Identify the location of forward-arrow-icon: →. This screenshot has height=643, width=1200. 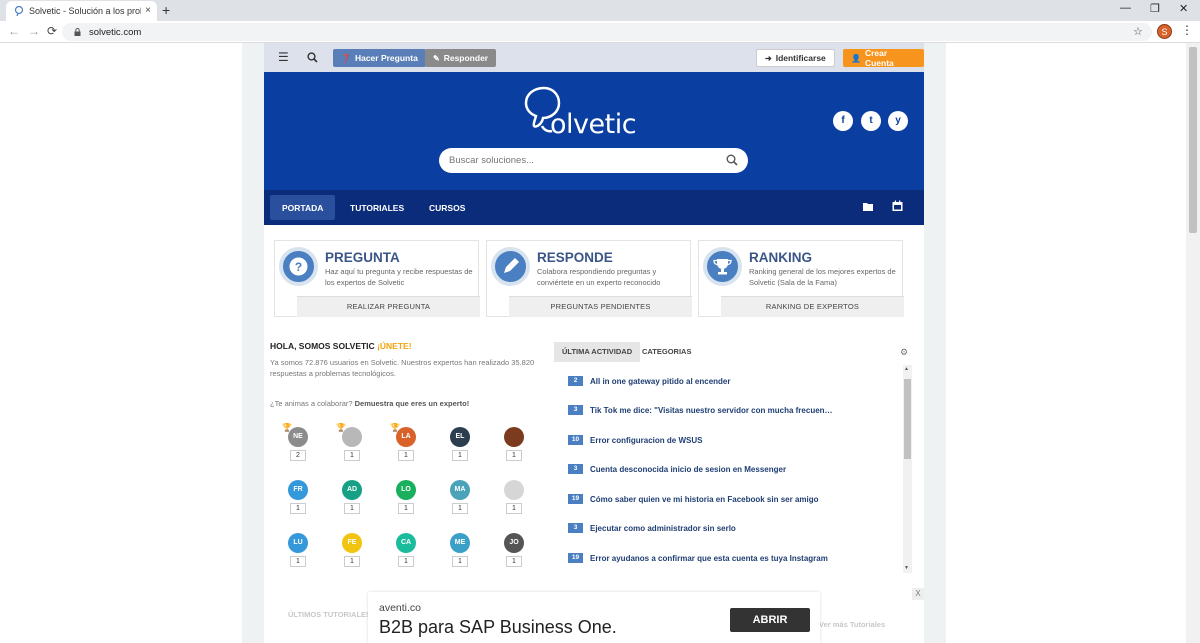
(34, 31).